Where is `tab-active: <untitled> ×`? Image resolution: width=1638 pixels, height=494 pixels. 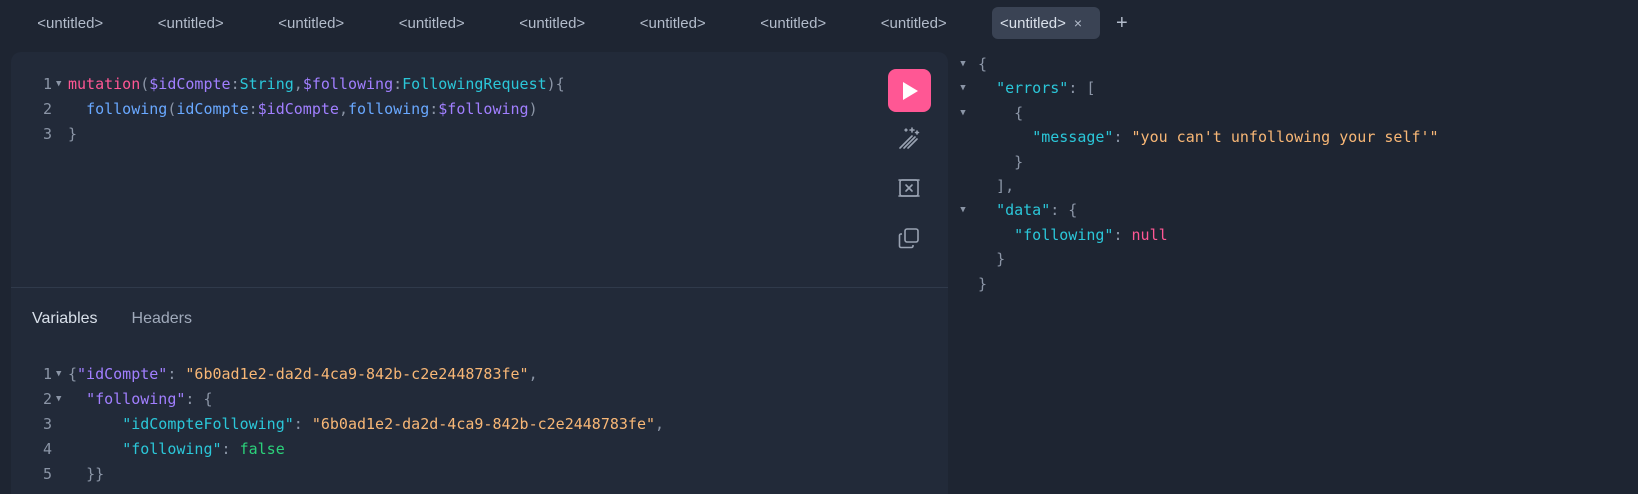 tab-active: <untitled> × is located at coordinates (1046, 23).